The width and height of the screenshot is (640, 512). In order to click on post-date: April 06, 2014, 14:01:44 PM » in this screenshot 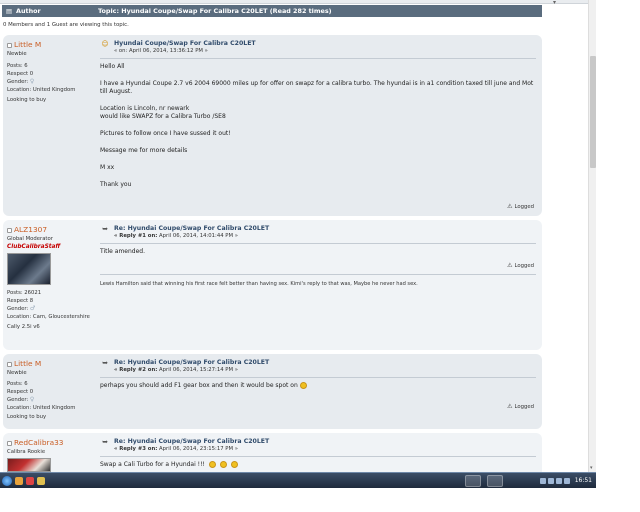, I will do `click(198, 236)`.